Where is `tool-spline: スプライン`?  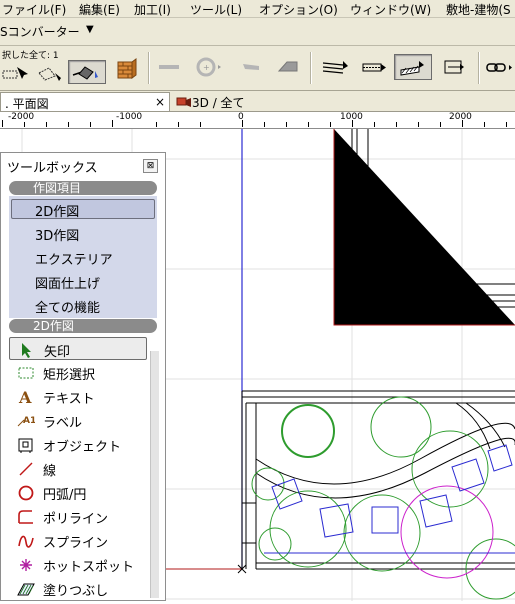 tool-spline: スプライン is located at coordinates (78, 540).